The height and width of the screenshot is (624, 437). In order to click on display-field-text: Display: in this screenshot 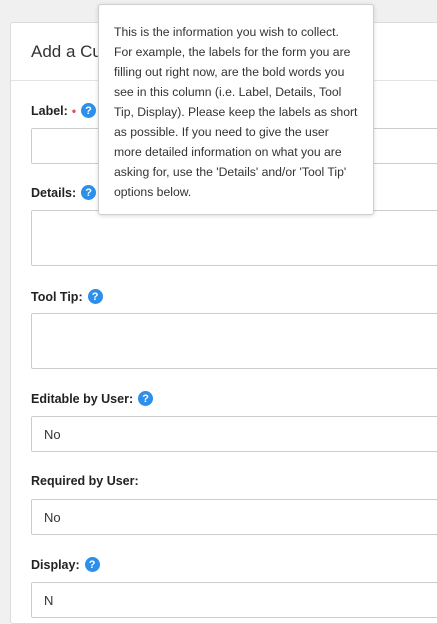, I will do `click(55, 564)`.